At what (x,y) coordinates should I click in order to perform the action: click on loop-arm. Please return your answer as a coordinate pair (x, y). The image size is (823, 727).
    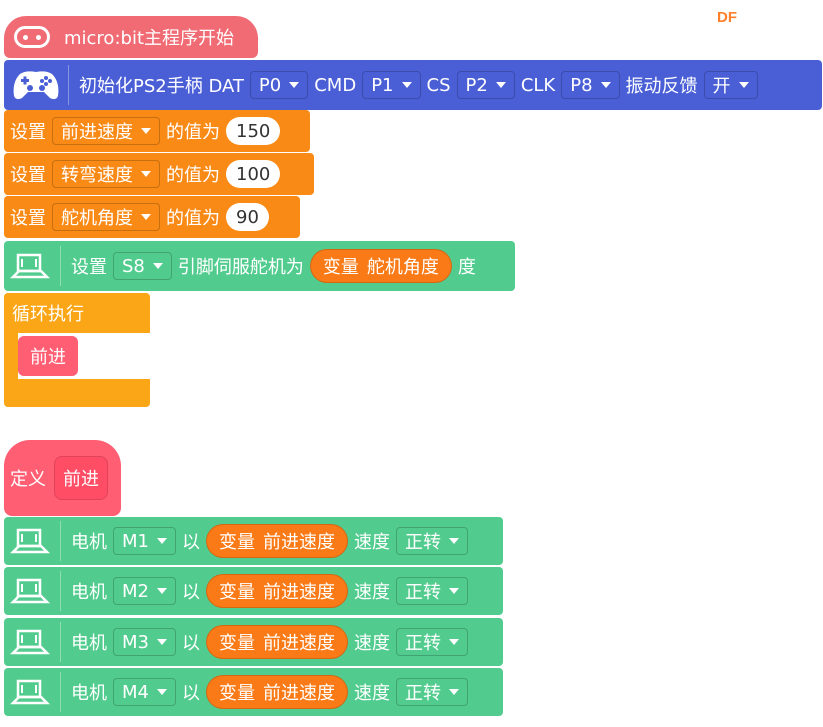
    Looking at the image, I should click on (11, 356).